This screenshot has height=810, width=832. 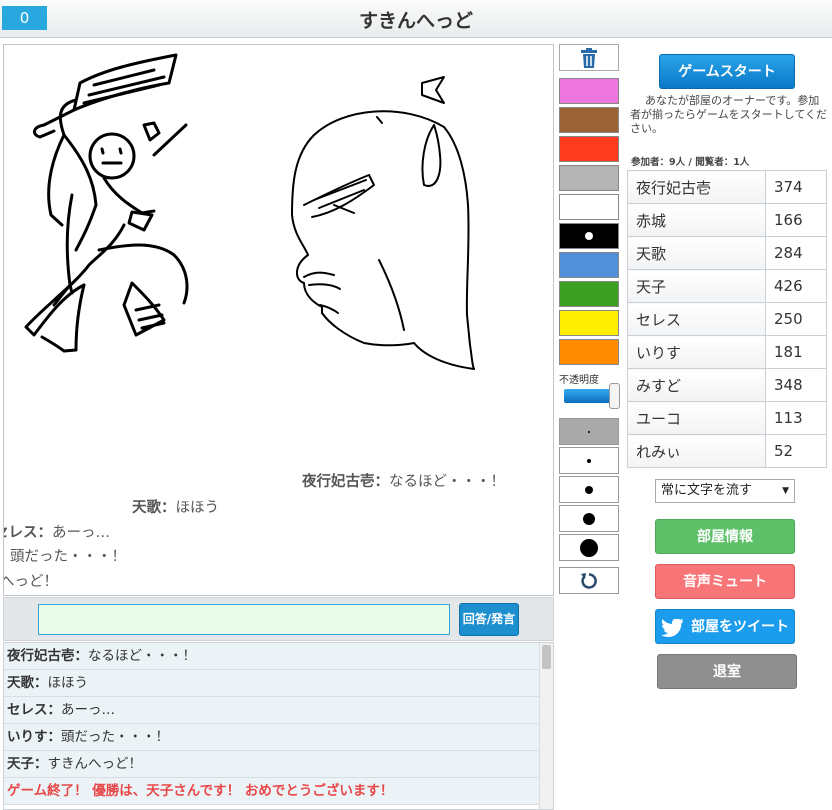 I want to click on text-flow-select: 常に文字を流す ▼, so click(x=725, y=491).